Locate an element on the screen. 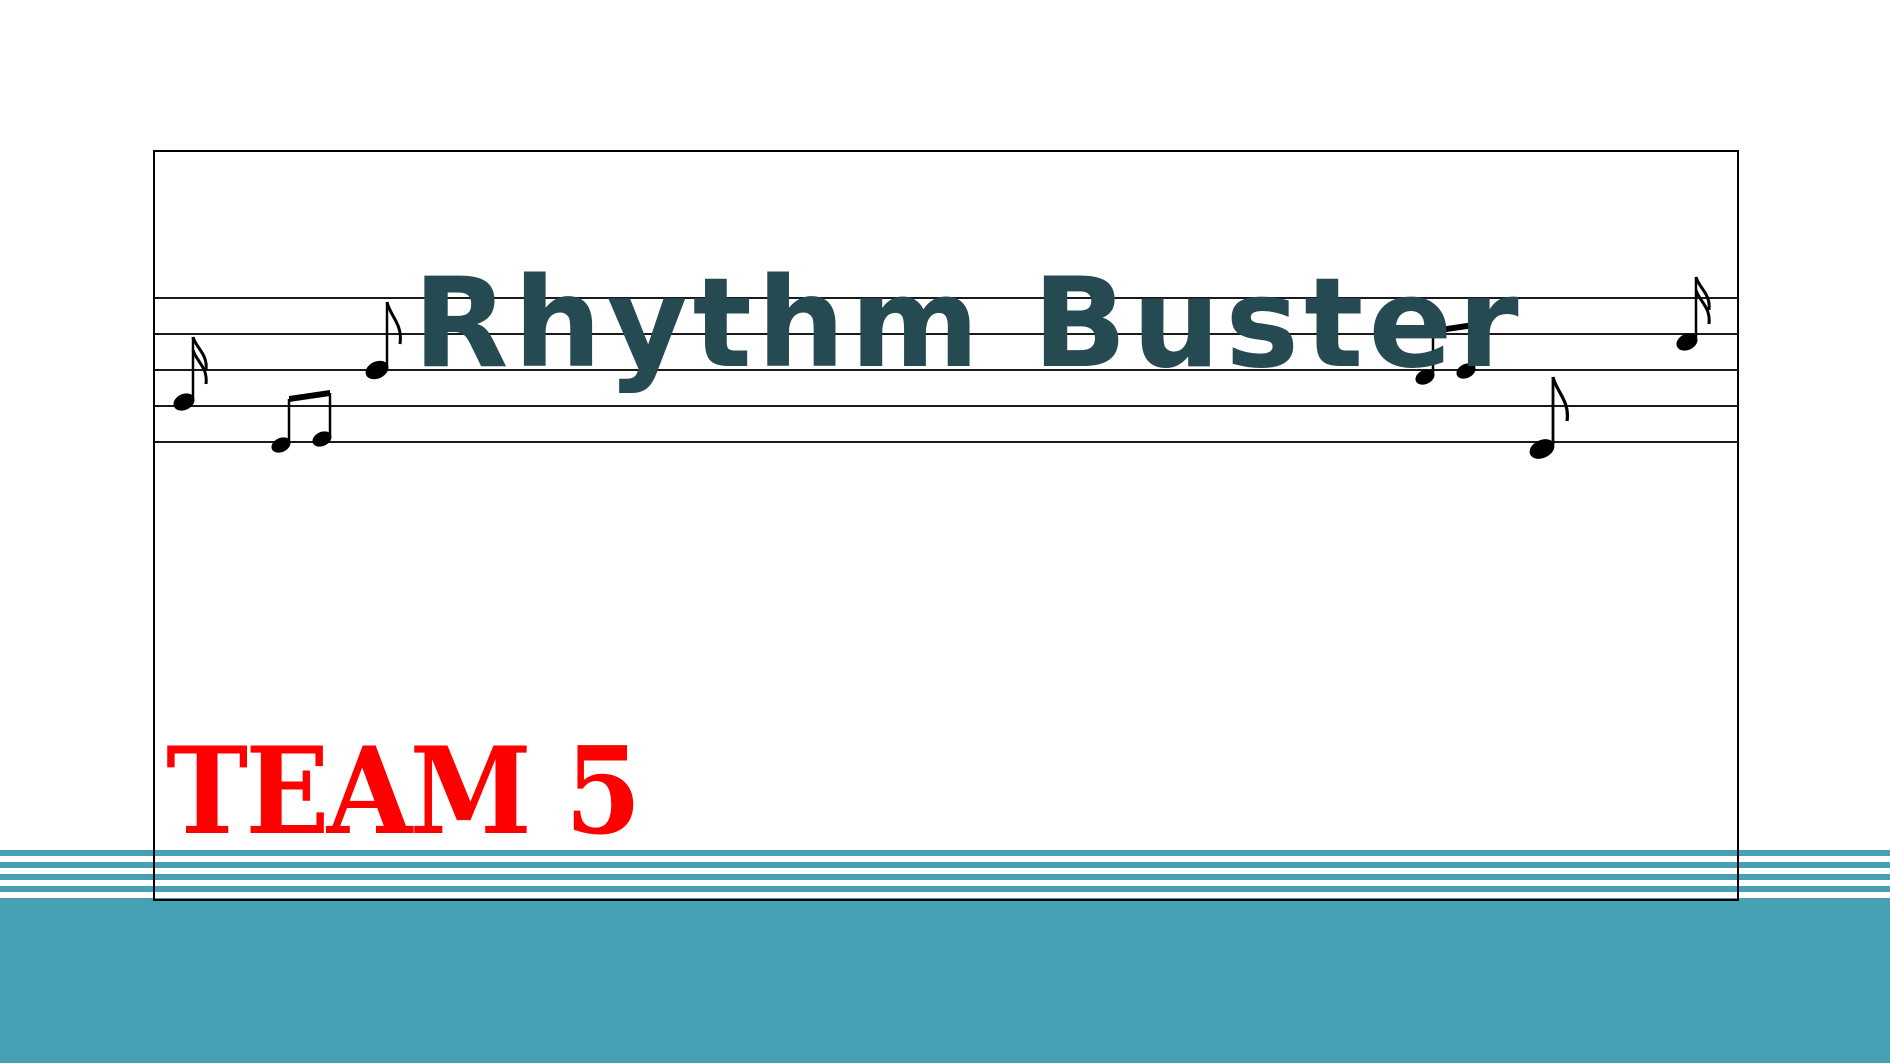 This screenshot has height=1063, width=1890. team-label: TEAM 5 is located at coordinates (404, 791).